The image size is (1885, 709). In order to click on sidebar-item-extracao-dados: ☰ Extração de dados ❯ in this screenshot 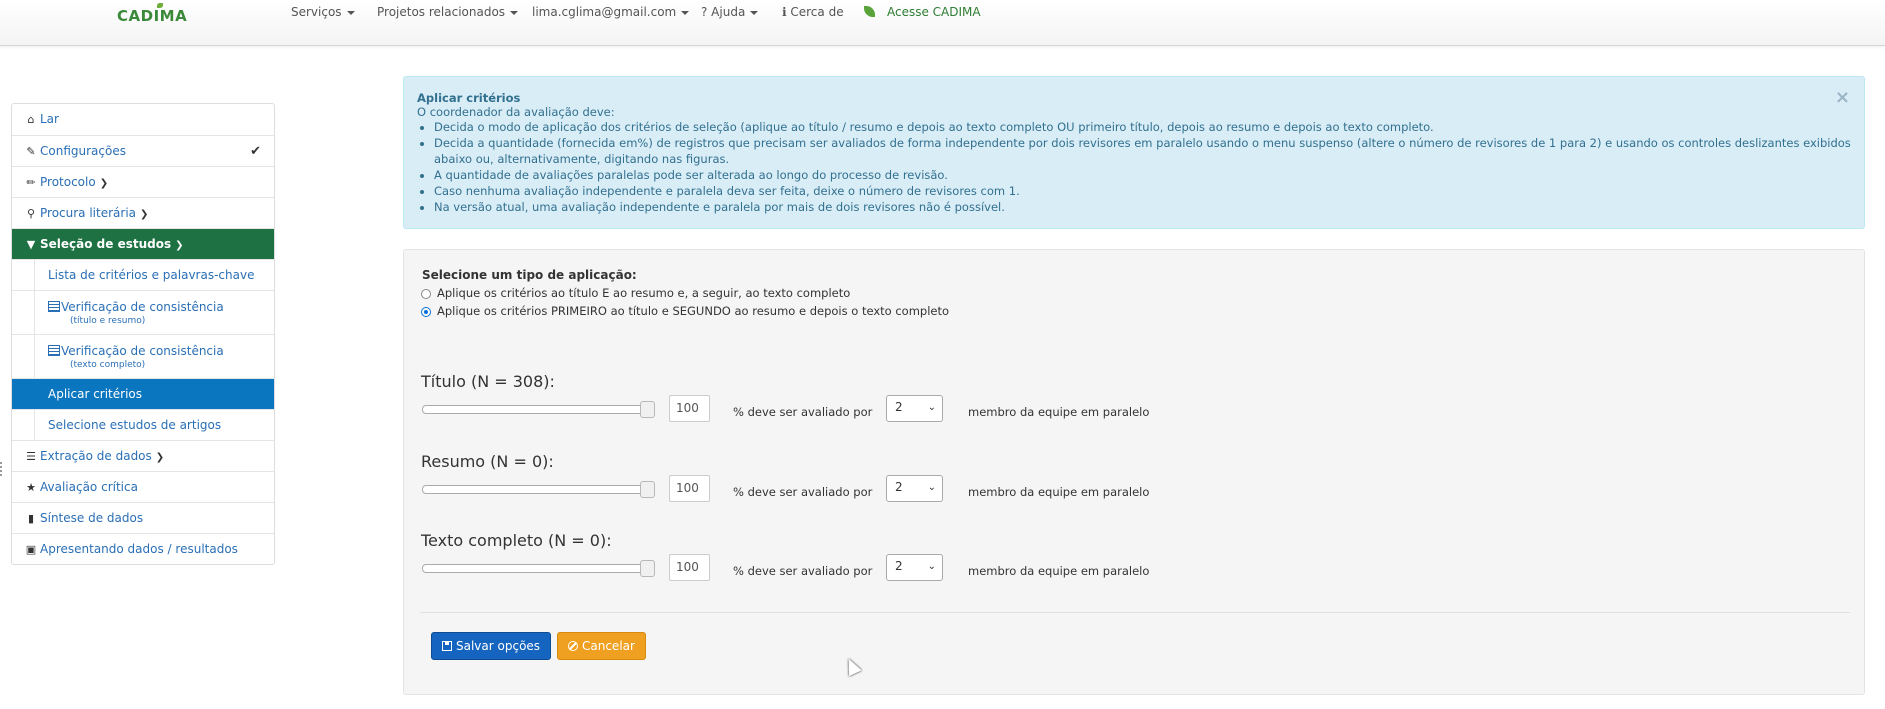, I will do `click(143, 455)`.